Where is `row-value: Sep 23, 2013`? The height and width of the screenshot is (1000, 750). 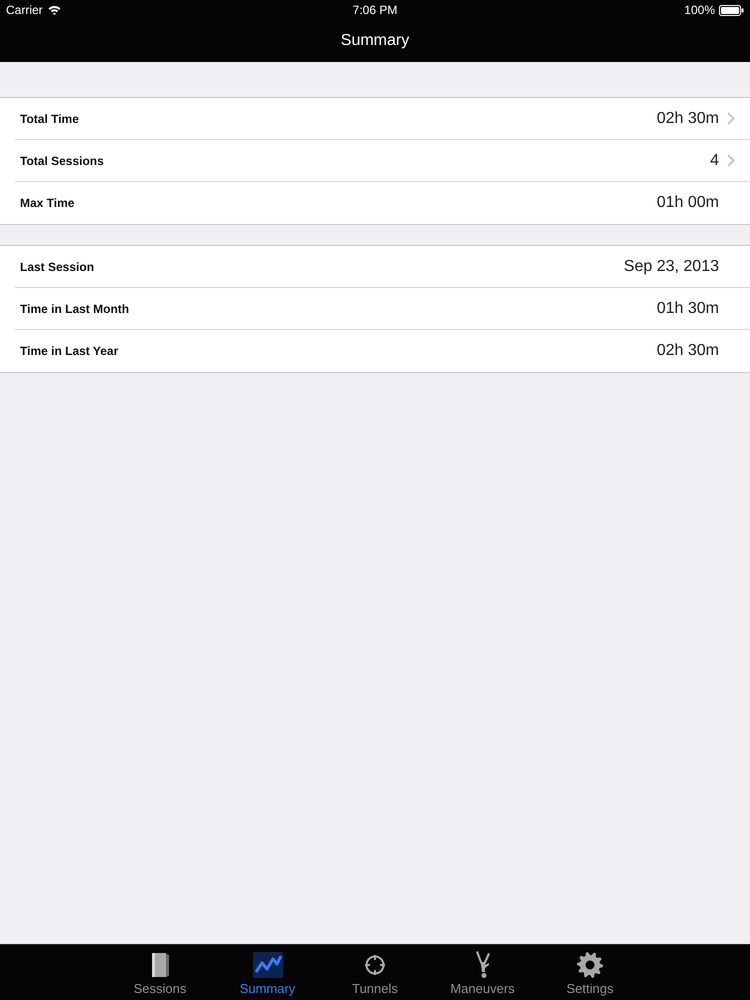
row-value: Sep 23, 2013 is located at coordinates (671, 267).